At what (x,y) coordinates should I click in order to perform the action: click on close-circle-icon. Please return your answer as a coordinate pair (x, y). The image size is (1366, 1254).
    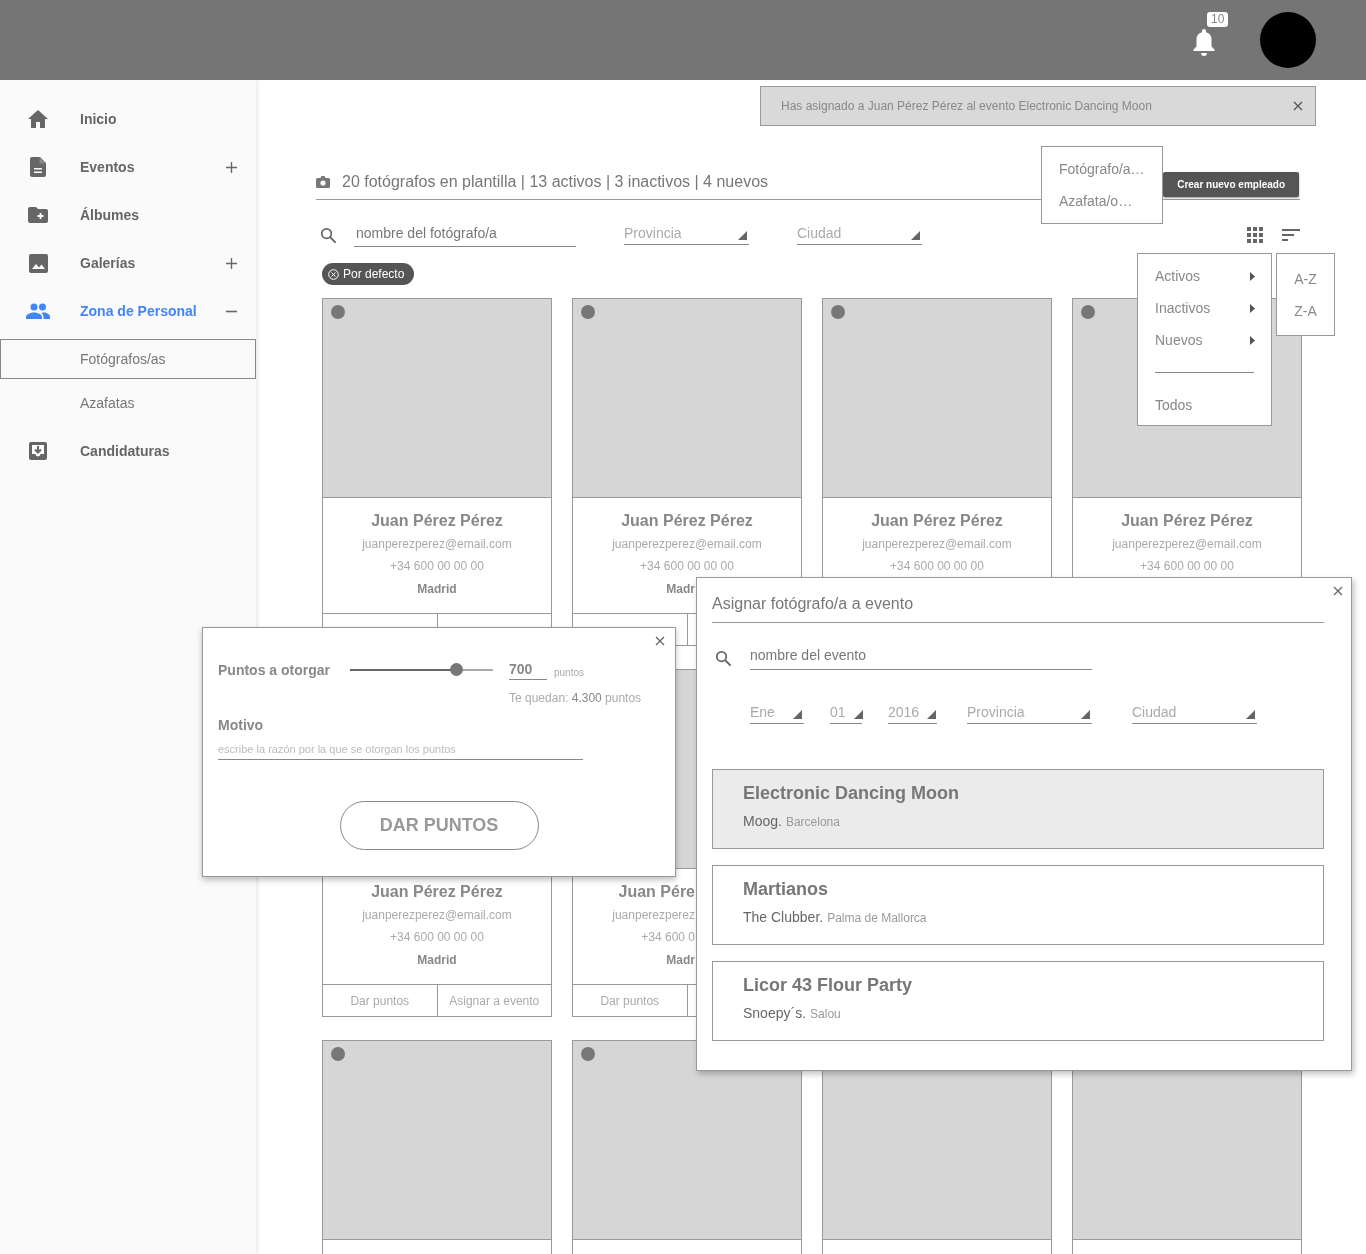
    Looking at the image, I should click on (333, 274).